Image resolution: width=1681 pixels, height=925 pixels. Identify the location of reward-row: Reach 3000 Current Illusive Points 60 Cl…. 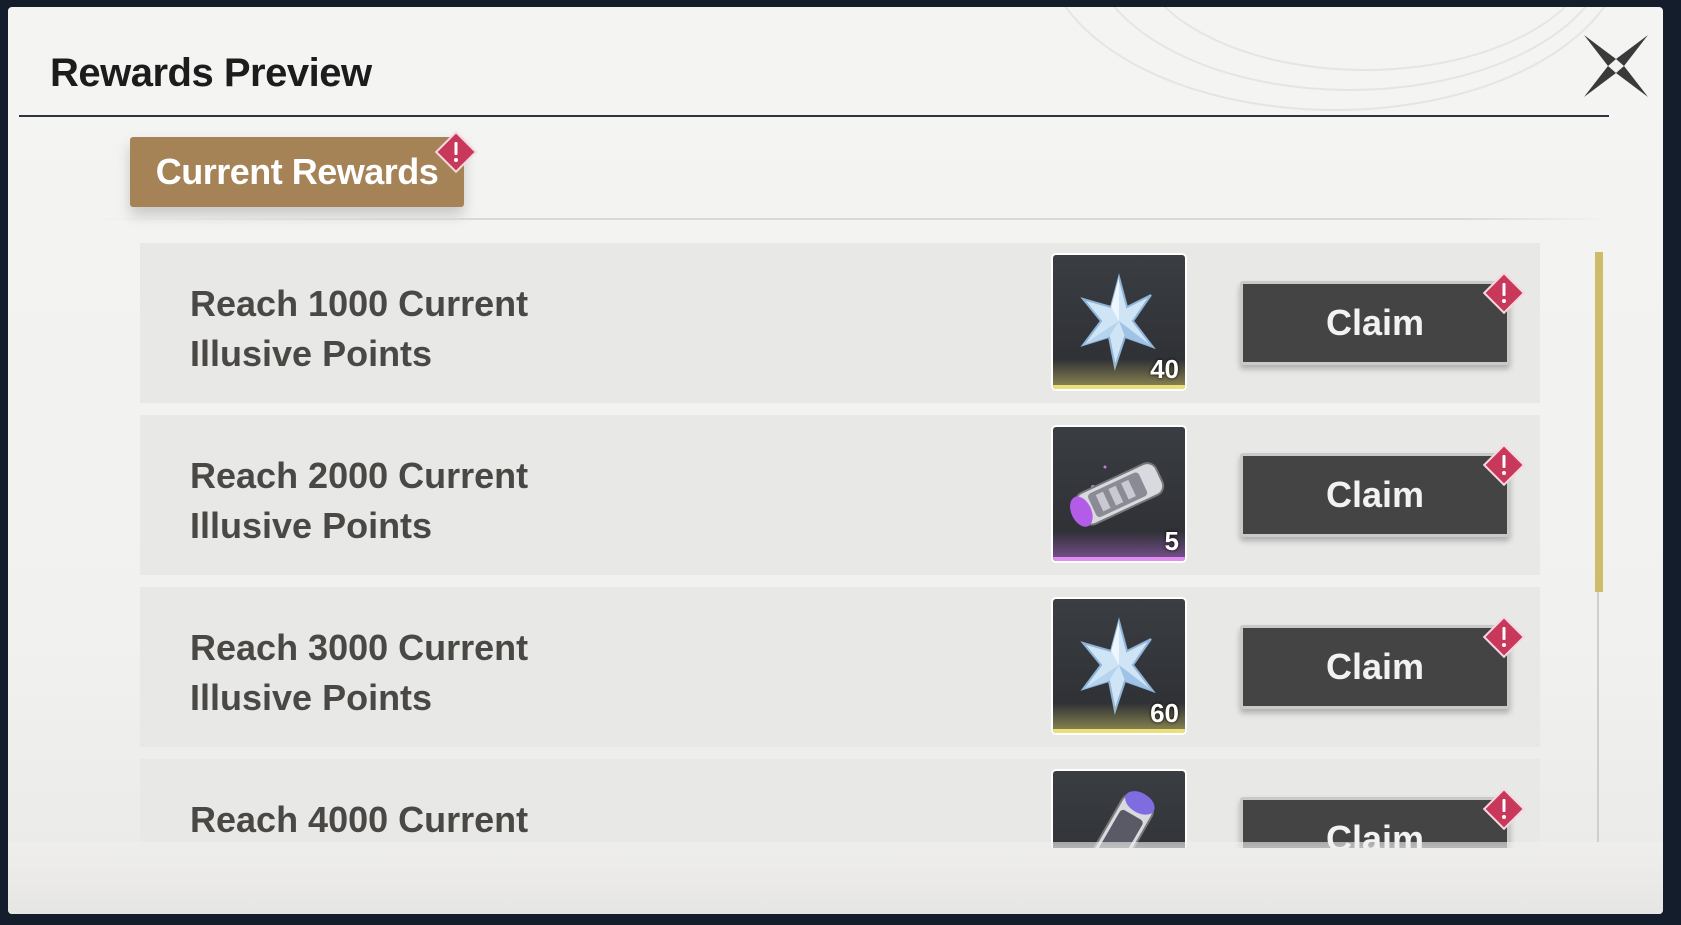
(840, 667).